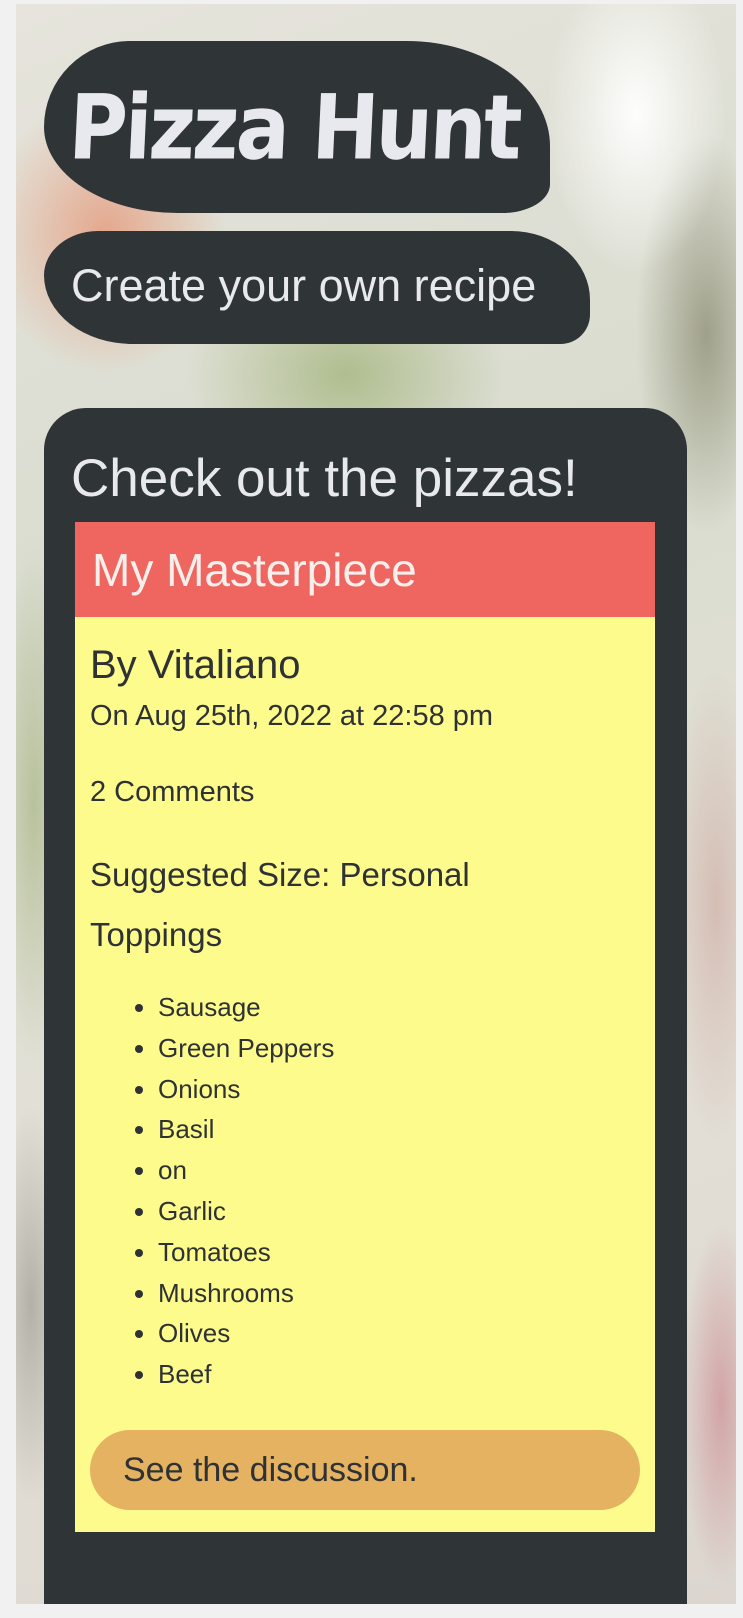 The width and height of the screenshot is (743, 1618). Describe the element at coordinates (195, 665) in the screenshot. I see `pizza-author: By Vitaliano` at that location.